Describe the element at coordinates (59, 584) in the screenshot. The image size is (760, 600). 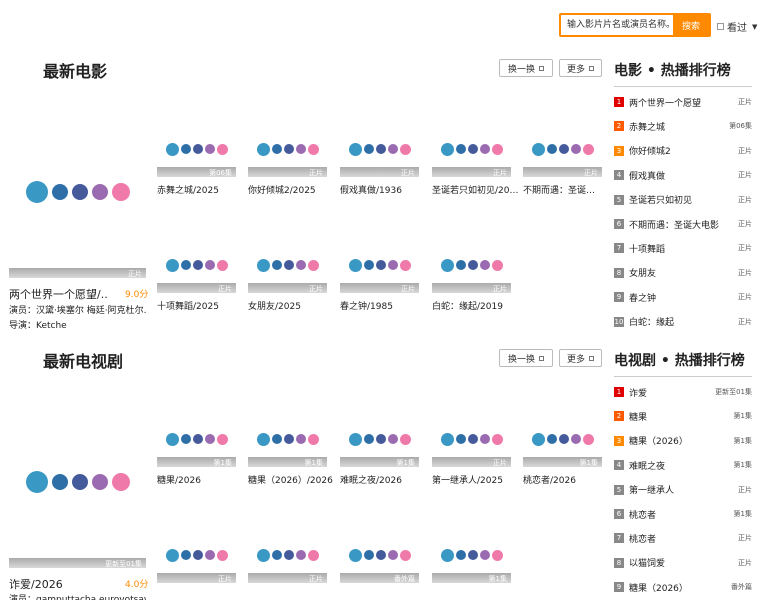
I see `tv-featured-title: 诈爱/2026` at that location.